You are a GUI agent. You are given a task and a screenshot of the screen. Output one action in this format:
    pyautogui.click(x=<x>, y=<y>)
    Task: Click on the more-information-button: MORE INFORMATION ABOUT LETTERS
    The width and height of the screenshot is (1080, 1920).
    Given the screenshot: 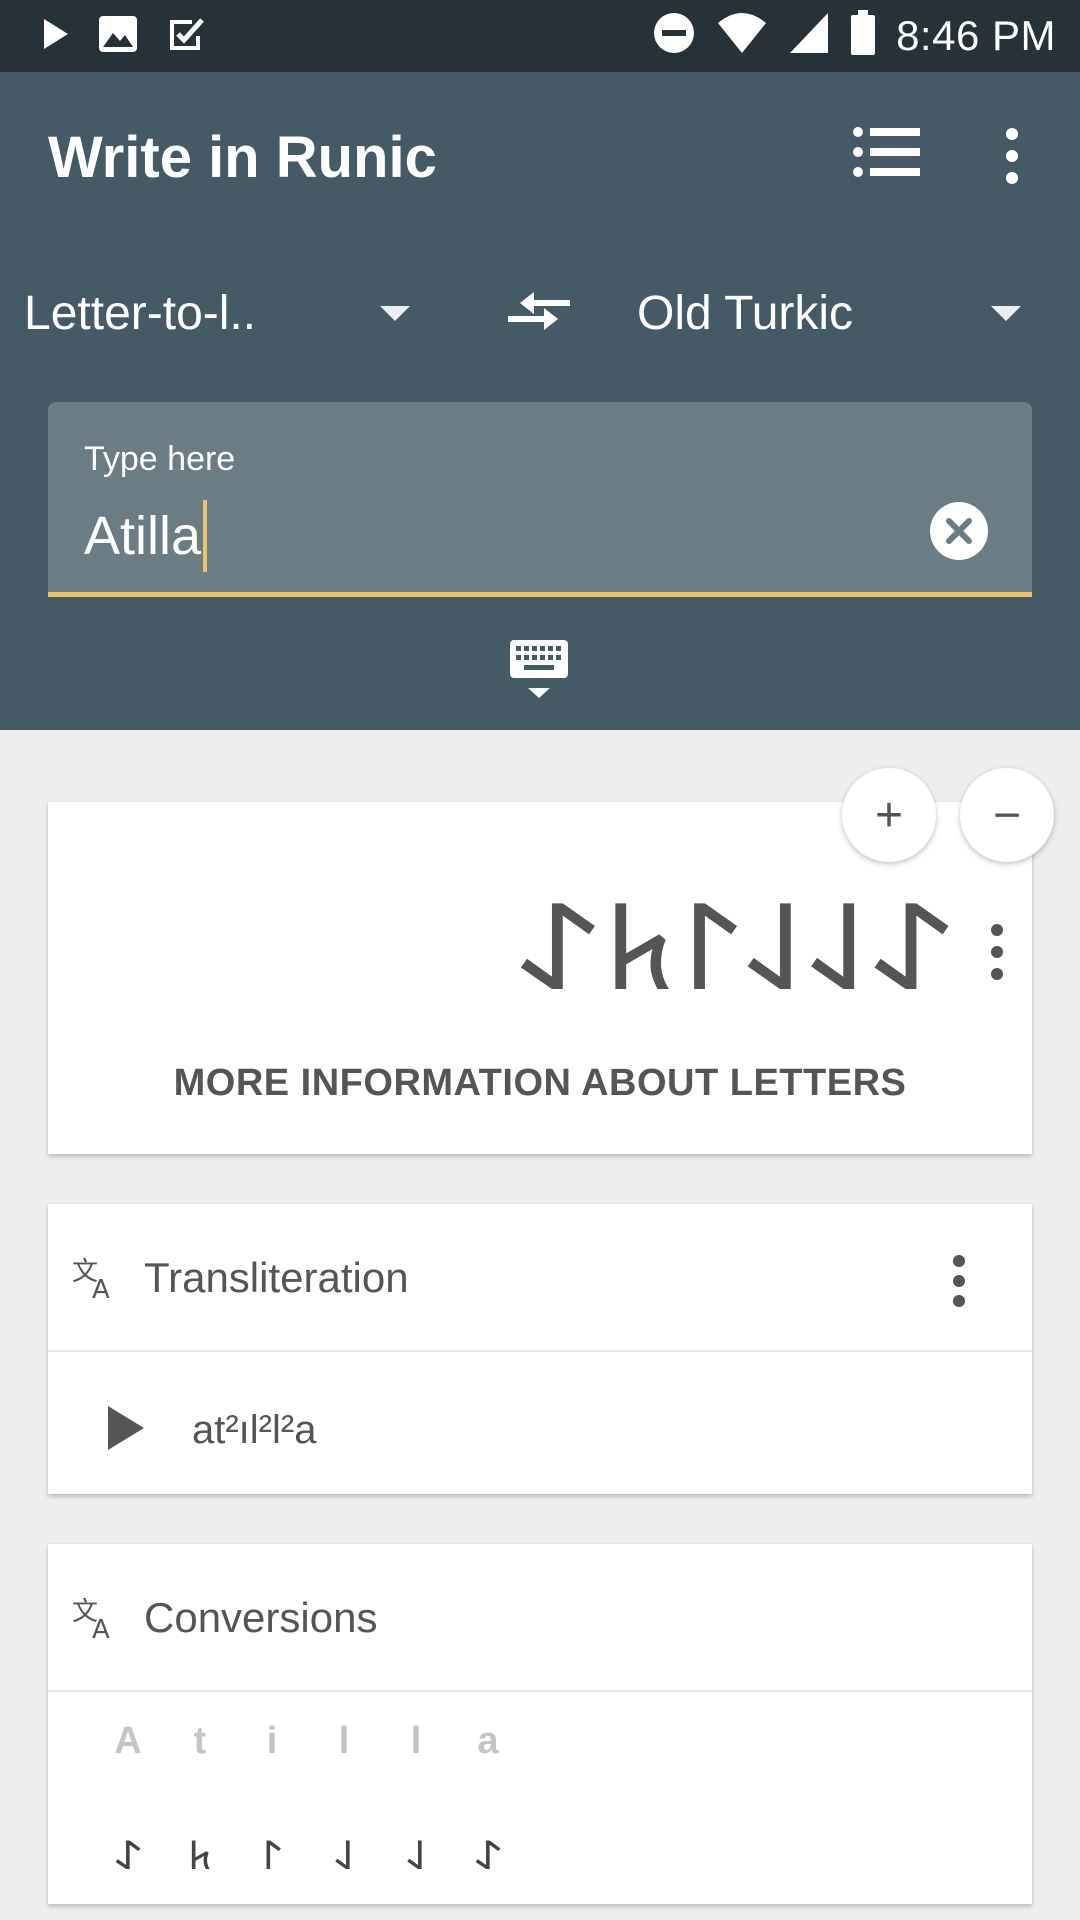 What is the action you would take?
    pyautogui.click(x=540, y=1083)
    